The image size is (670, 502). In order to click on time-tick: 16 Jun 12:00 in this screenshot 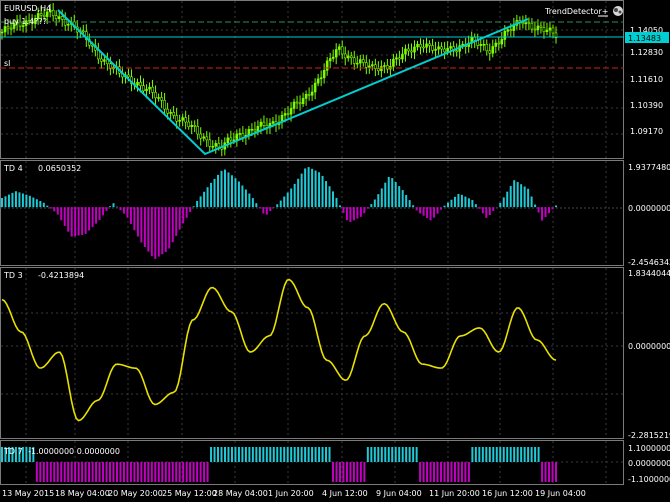, I will do `click(507, 493)`.